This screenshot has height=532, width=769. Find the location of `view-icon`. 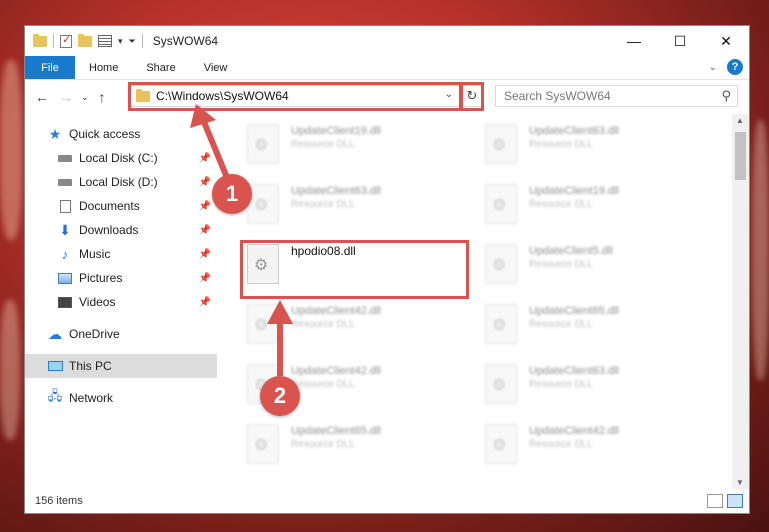

view-icon is located at coordinates (105, 41).